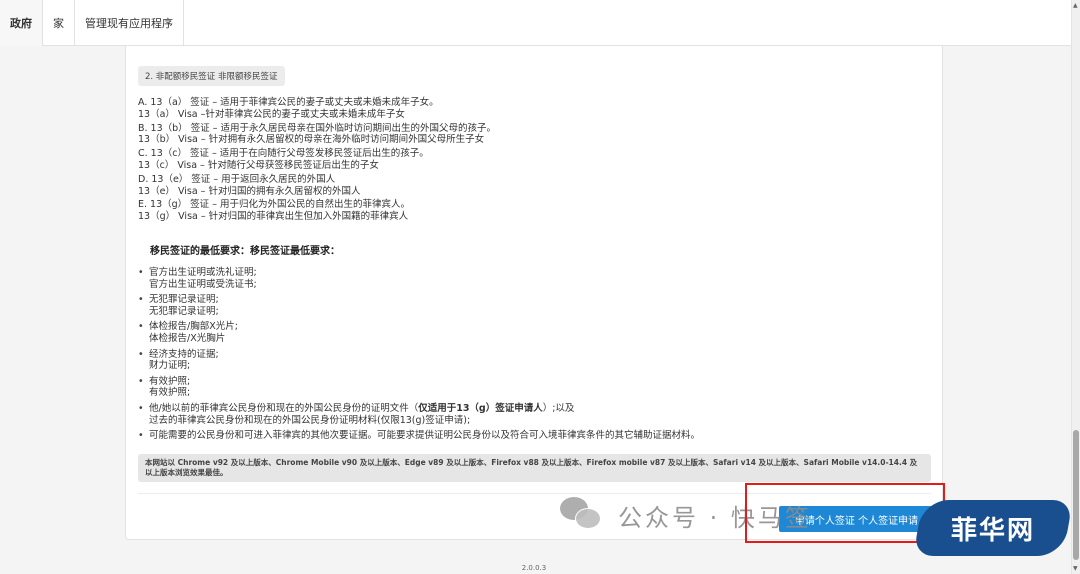 The width and height of the screenshot is (1080, 574). Describe the element at coordinates (170, 366) in the screenshot. I see `requirement-translation: 财力证明;` at that location.